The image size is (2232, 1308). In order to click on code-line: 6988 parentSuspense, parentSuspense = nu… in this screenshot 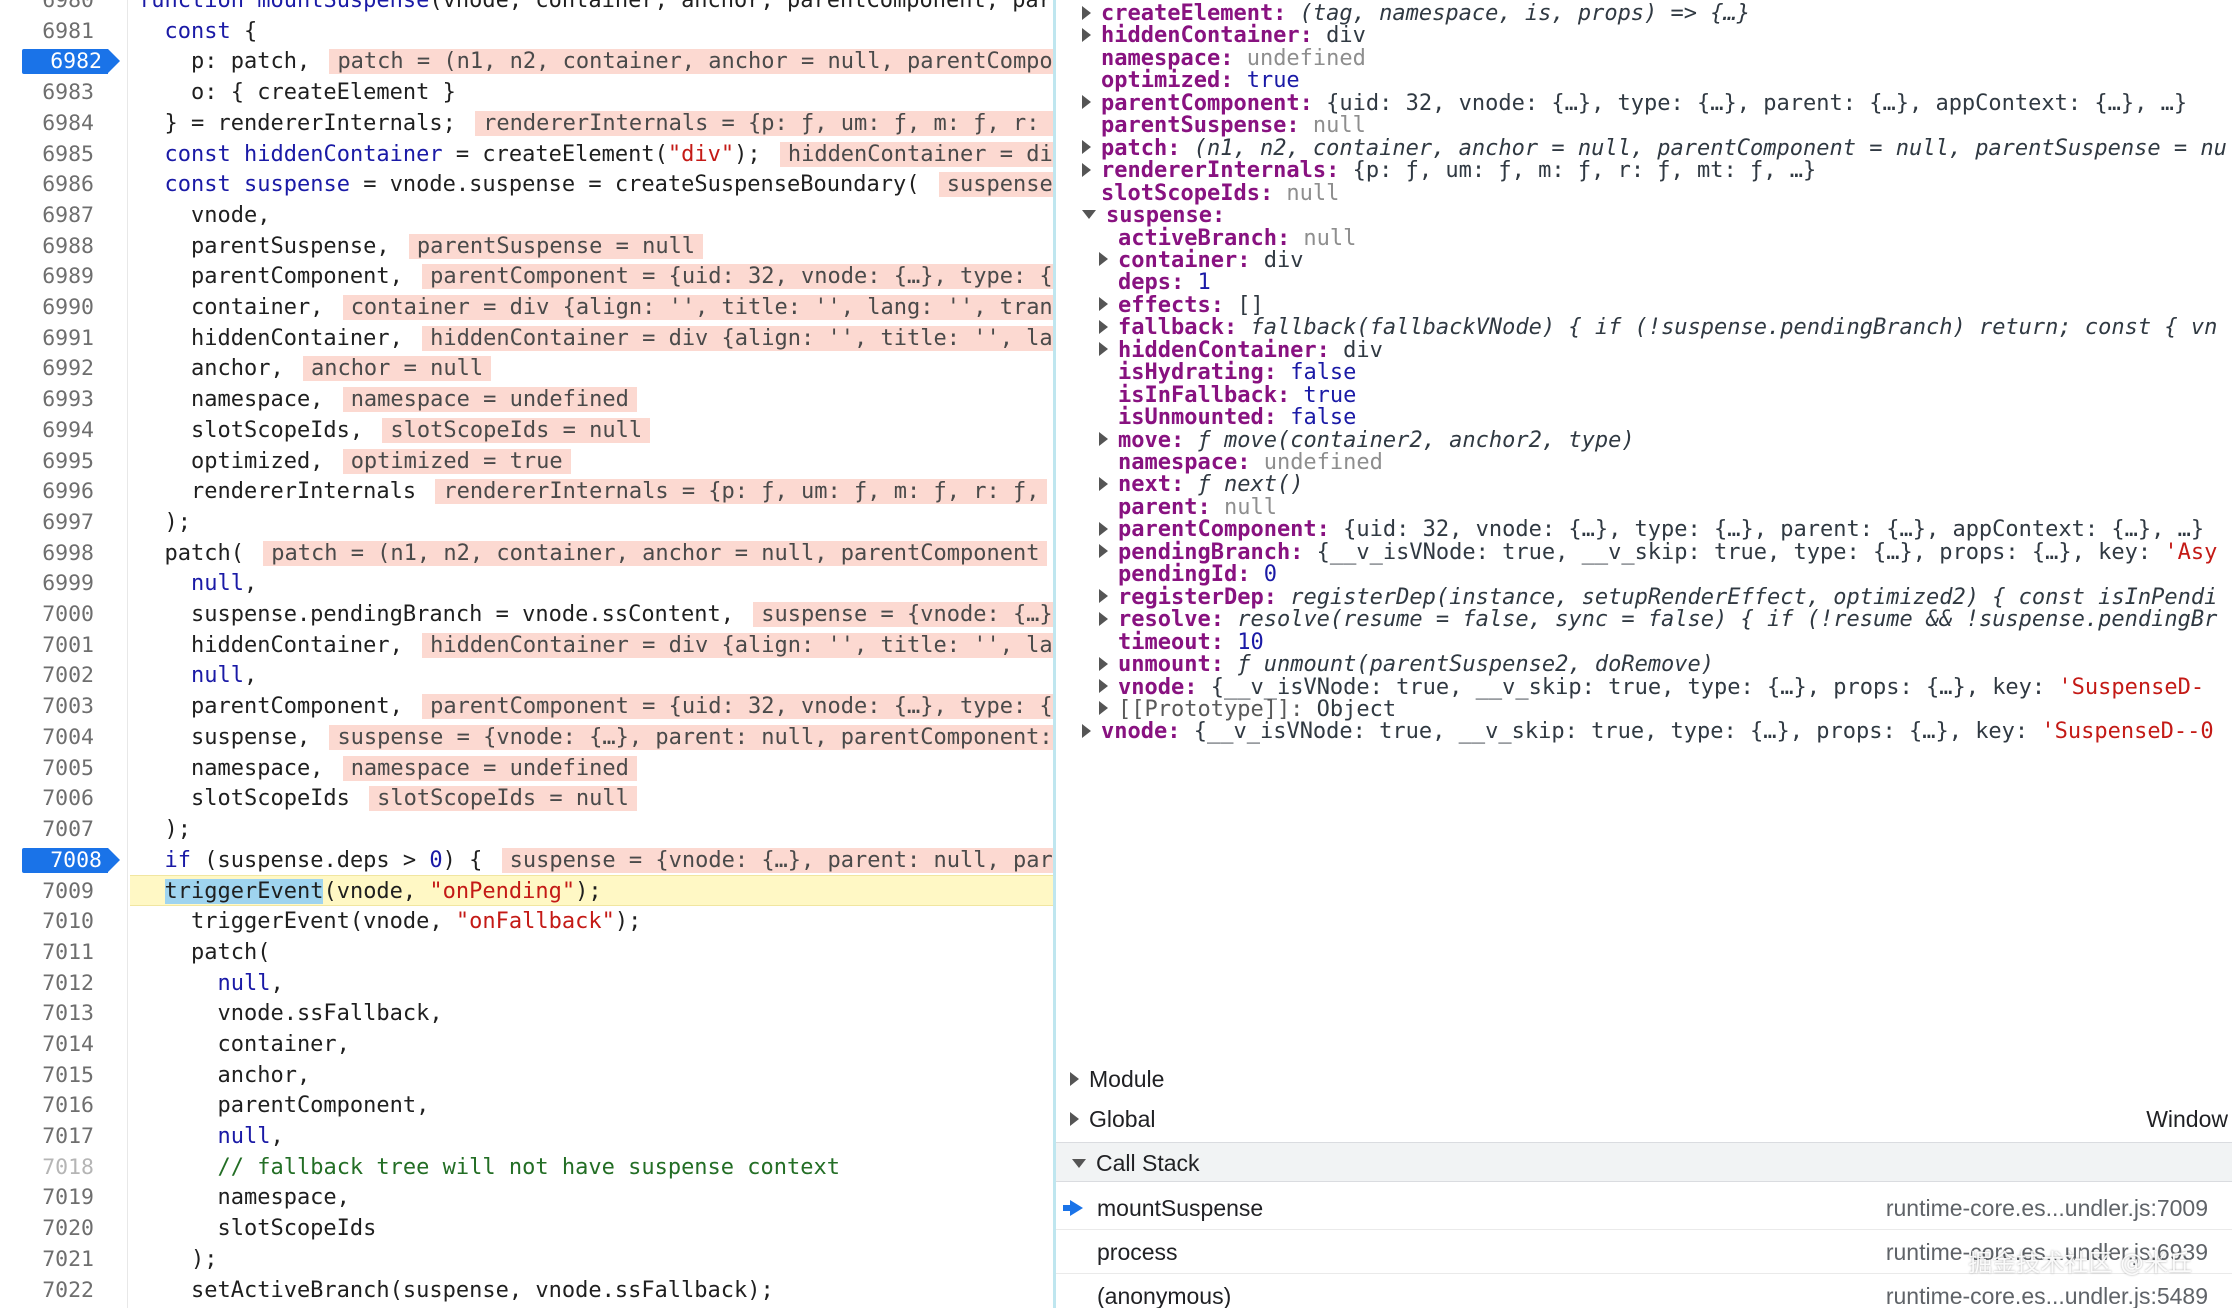, I will do `click(526, 246)`.